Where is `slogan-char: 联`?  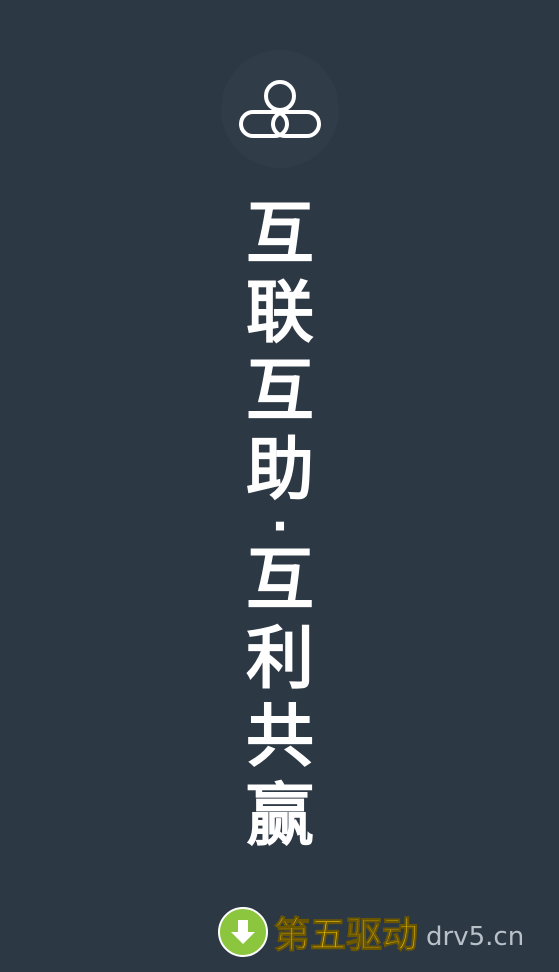
slogan-char: 联 is located at coordinates (279, 313).